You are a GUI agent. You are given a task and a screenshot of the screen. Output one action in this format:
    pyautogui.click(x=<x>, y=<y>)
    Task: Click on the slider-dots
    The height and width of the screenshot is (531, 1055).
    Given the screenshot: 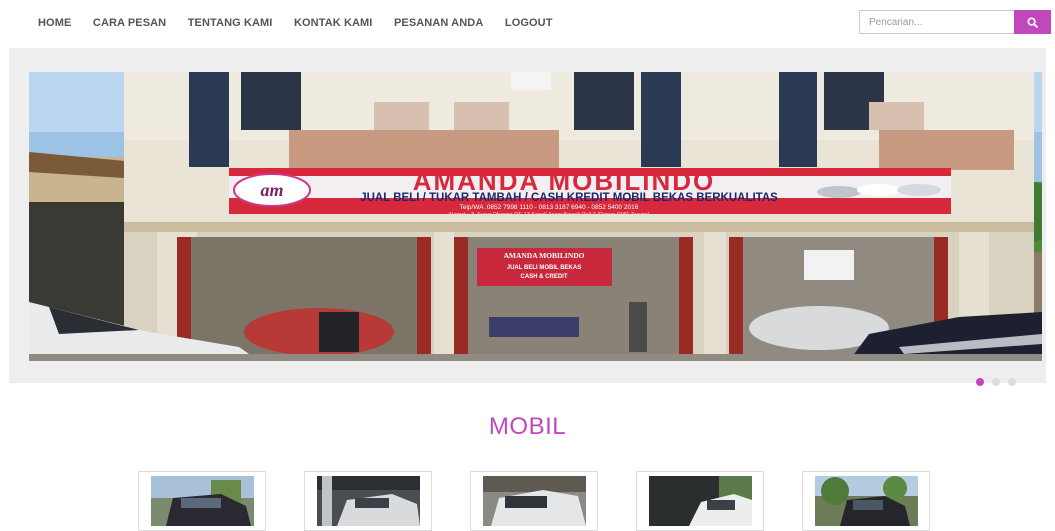 What is the action you would take?
    pyautogui.click(x=996, y=382)
    